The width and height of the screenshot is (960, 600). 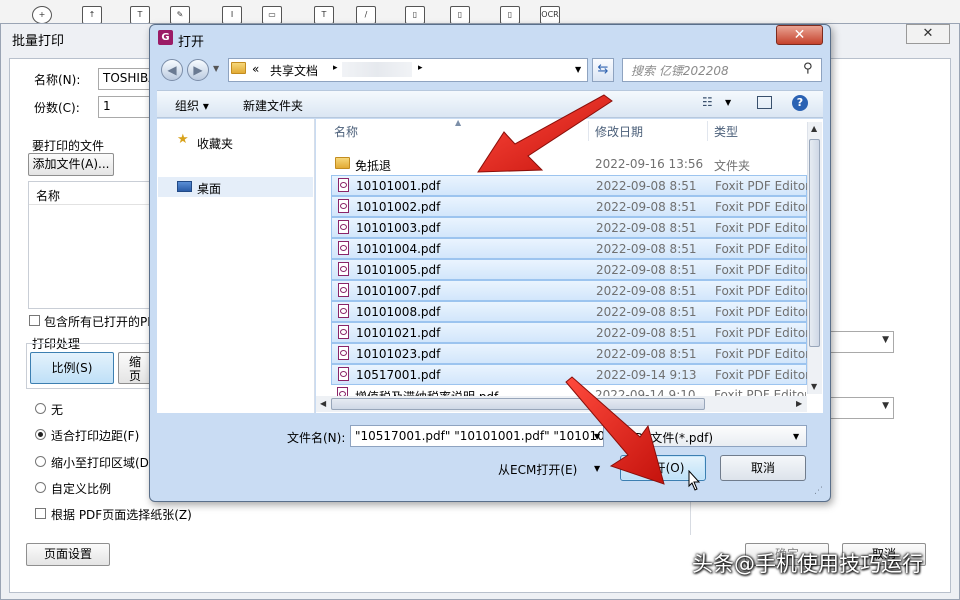 I want to click on batch-dialog-title: 批量打印, so click(x=38, y=41).